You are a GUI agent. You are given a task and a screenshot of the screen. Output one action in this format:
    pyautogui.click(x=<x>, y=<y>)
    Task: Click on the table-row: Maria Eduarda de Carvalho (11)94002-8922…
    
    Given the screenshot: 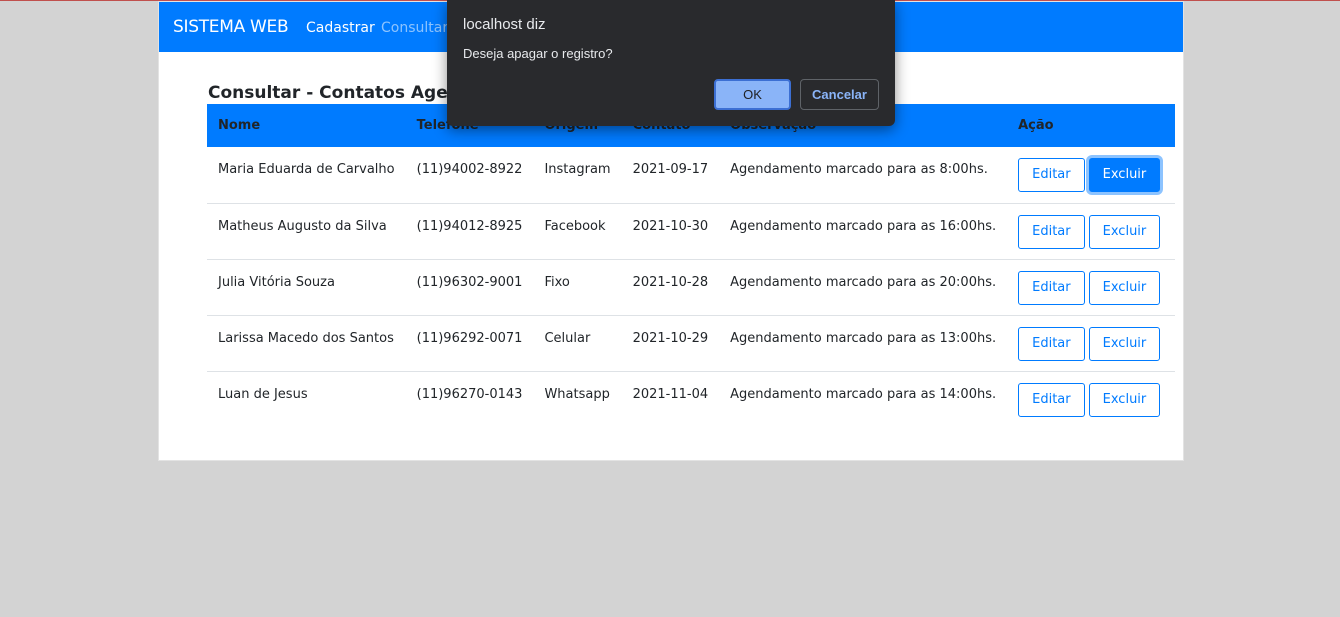 What is the action you would take?
    pyautogui.click(x=691, y=175)
    